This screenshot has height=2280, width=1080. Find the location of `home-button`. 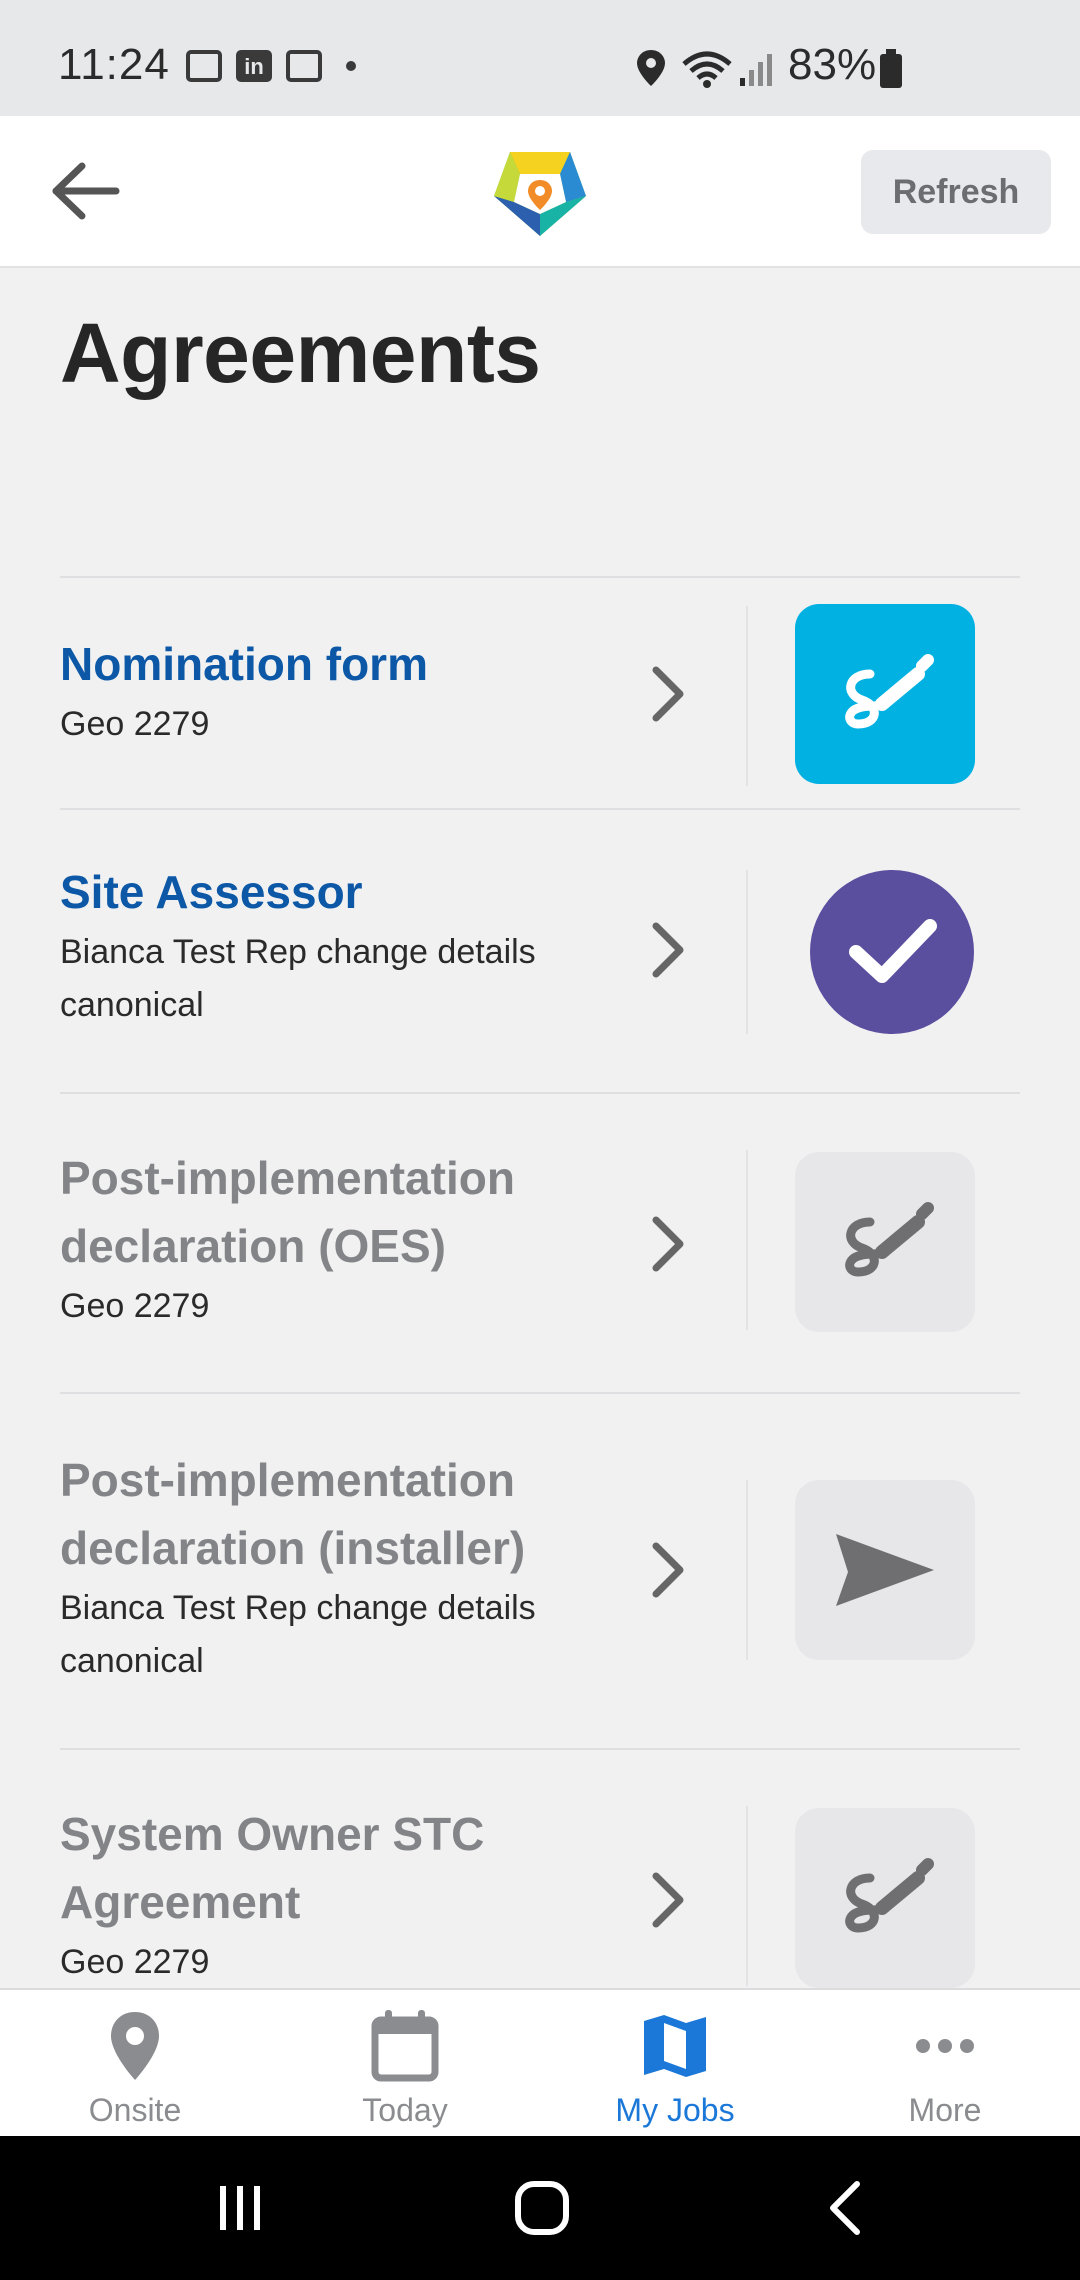

home-button is located at coordinates (542, 2208).